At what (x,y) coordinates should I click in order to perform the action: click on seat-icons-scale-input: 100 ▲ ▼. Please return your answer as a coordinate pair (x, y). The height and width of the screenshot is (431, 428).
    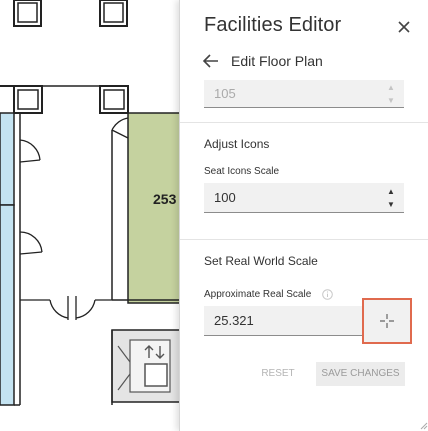
    Looking at the image, I should click on (304, 198).